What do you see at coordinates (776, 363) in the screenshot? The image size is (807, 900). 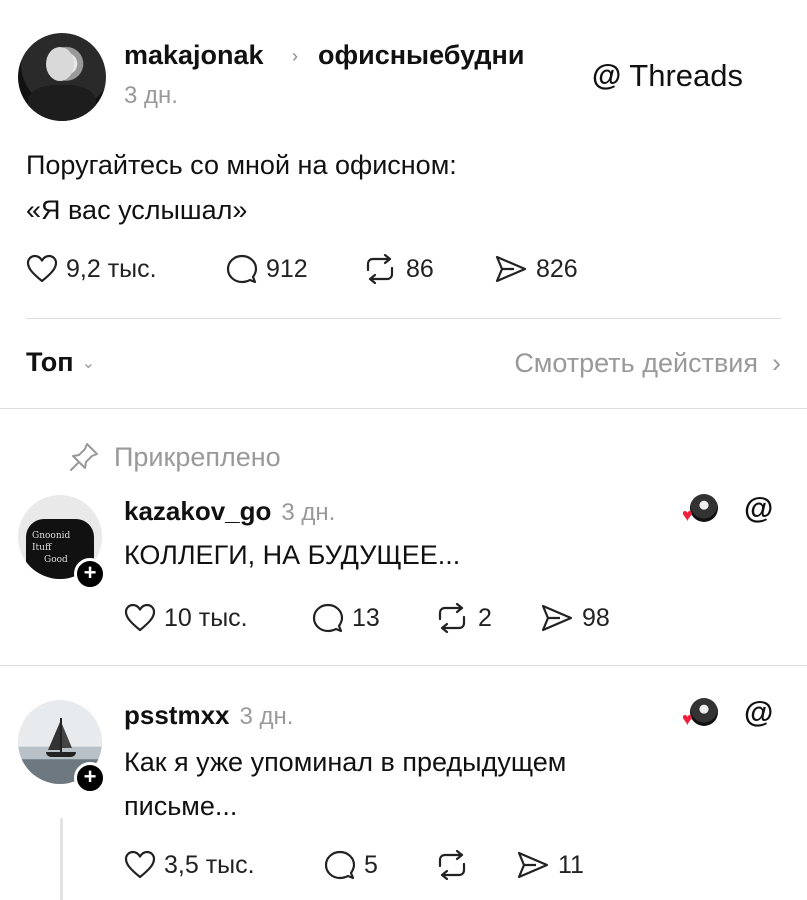 I see `chevron-right-icon: ›` at bounding box center [776, 363].